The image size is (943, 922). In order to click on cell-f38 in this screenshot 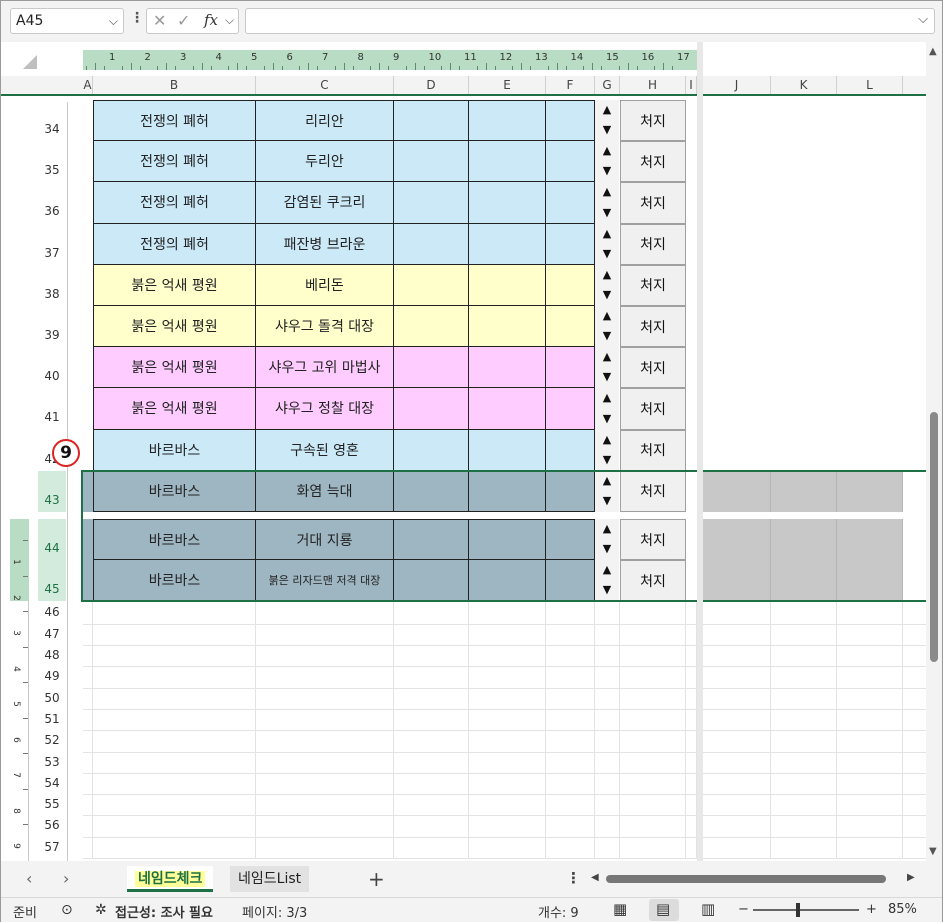, I will do `click(570, 285)`.